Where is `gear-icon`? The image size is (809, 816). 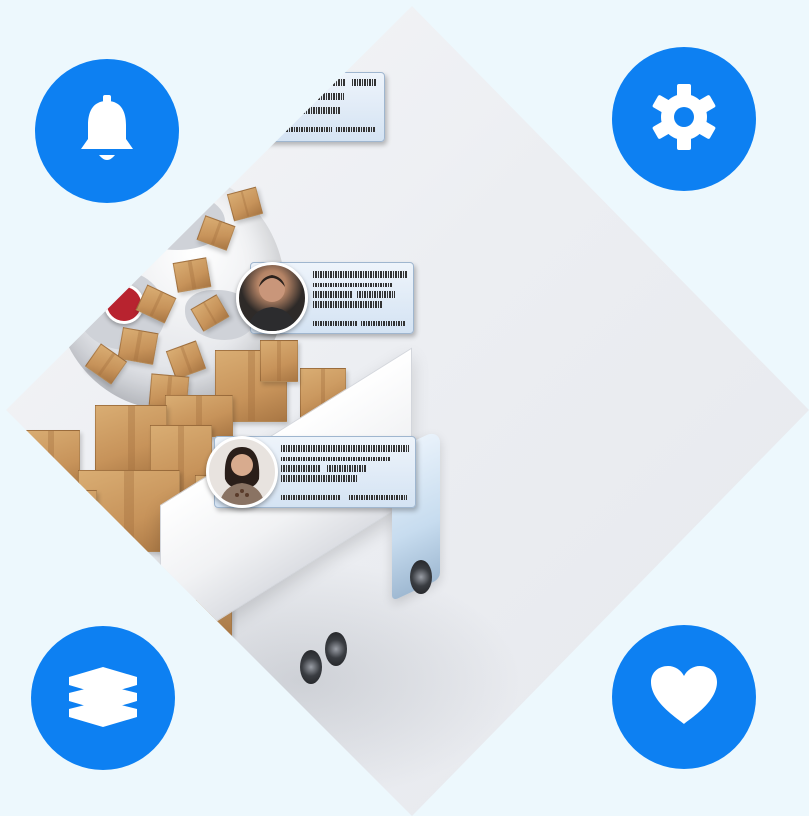
gear-icon is located at coordinates (684, 119).